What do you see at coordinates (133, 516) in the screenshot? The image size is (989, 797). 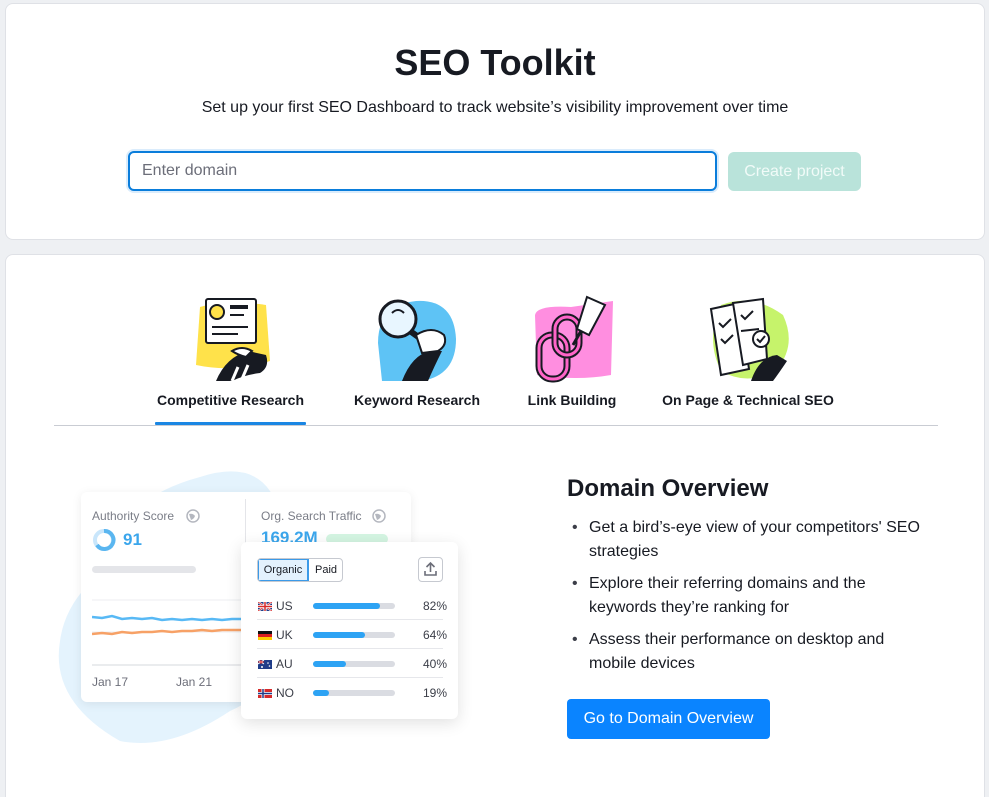 I see `authority-score-label: Authority Score` at bounding box center [133, 516].